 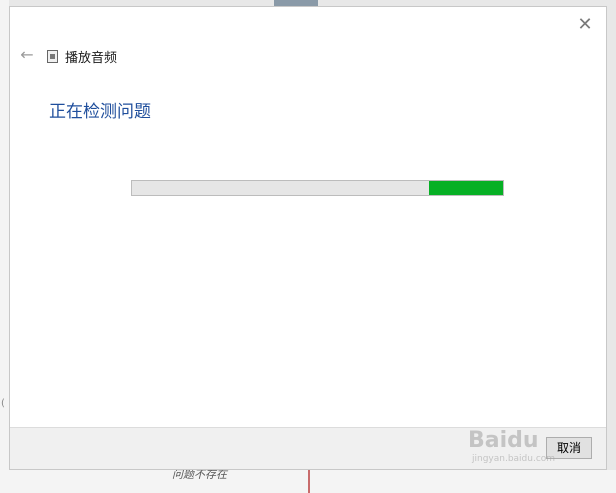 I want to click on background-window-edge, so click(x=4, y=246).